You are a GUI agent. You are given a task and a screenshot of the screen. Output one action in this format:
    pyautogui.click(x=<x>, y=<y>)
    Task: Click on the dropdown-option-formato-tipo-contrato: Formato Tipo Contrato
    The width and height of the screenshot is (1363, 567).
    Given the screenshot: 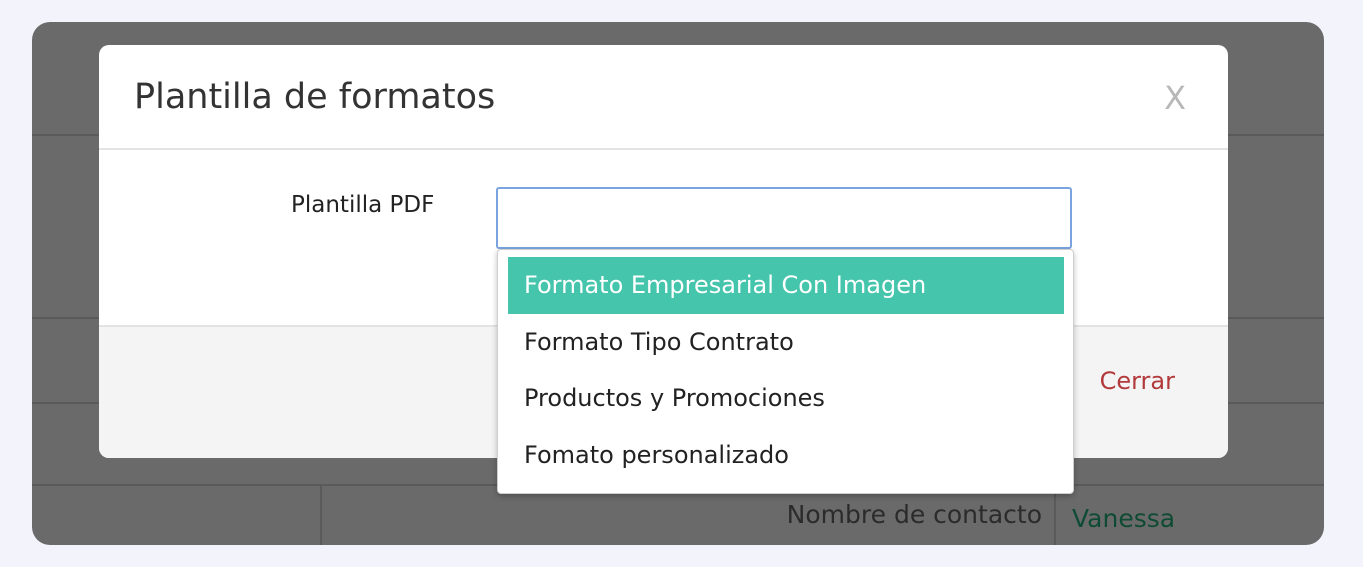 What is the action you would take?
    pyautogui.click(x=786, y=342)
    